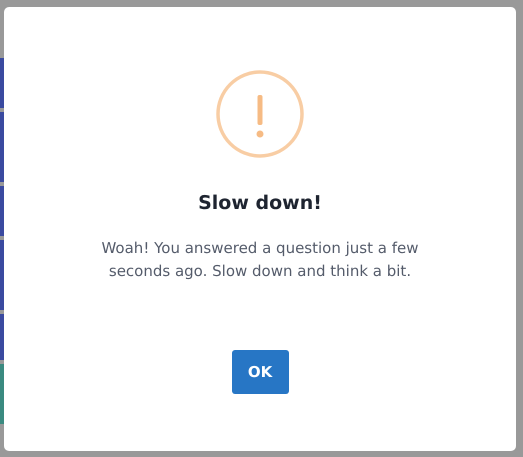  Describe the element at coordinates (260, 203) in the screenshot. I see `dialog-title: Slow down!` at that location.